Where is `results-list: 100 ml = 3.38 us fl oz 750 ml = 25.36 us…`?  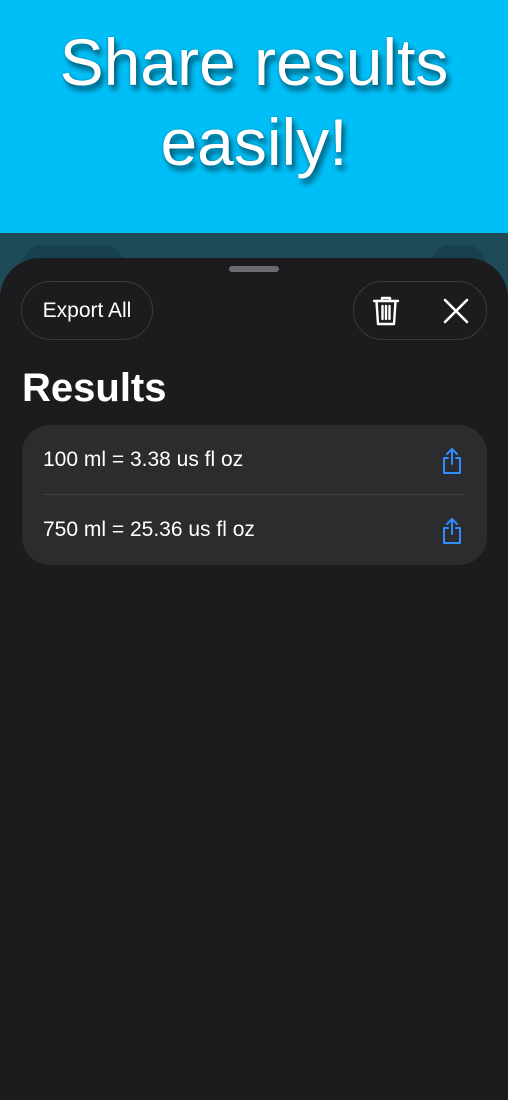 results-list: 100 ml = 3.38 us fl oz 750 ml = 25.36 us… is located at coordinates (254, 495).